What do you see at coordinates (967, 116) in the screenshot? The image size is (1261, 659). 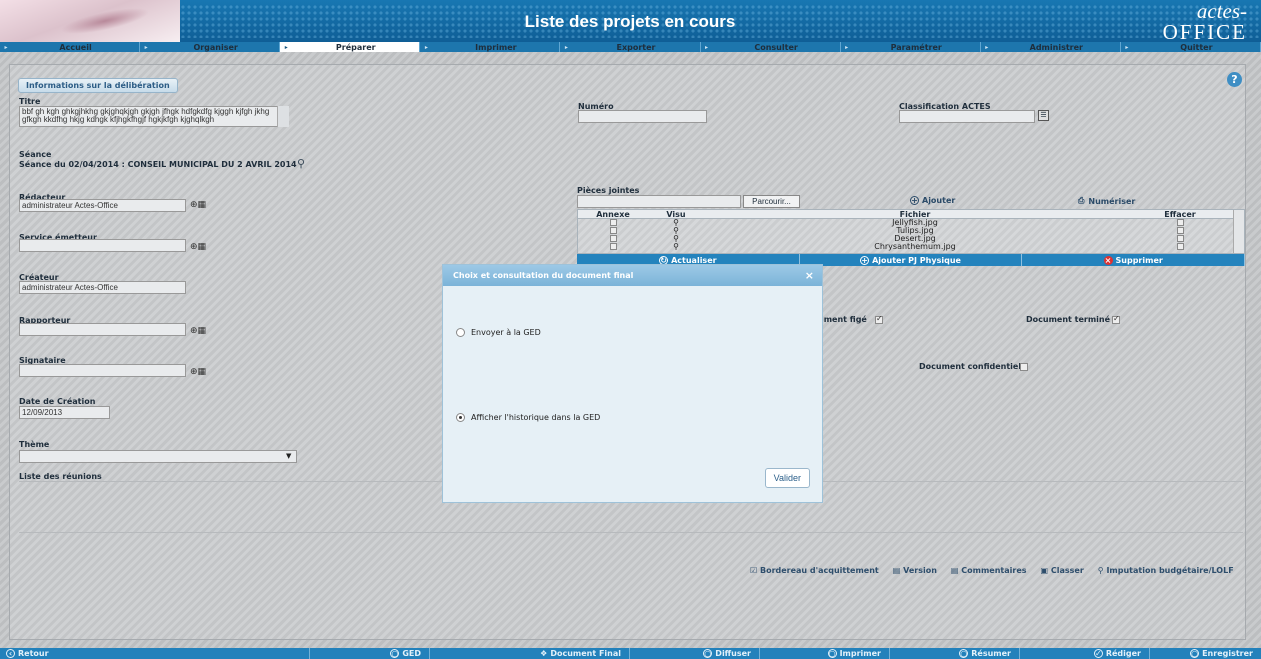 I see `classification-field` at bounding box center [967, 116].